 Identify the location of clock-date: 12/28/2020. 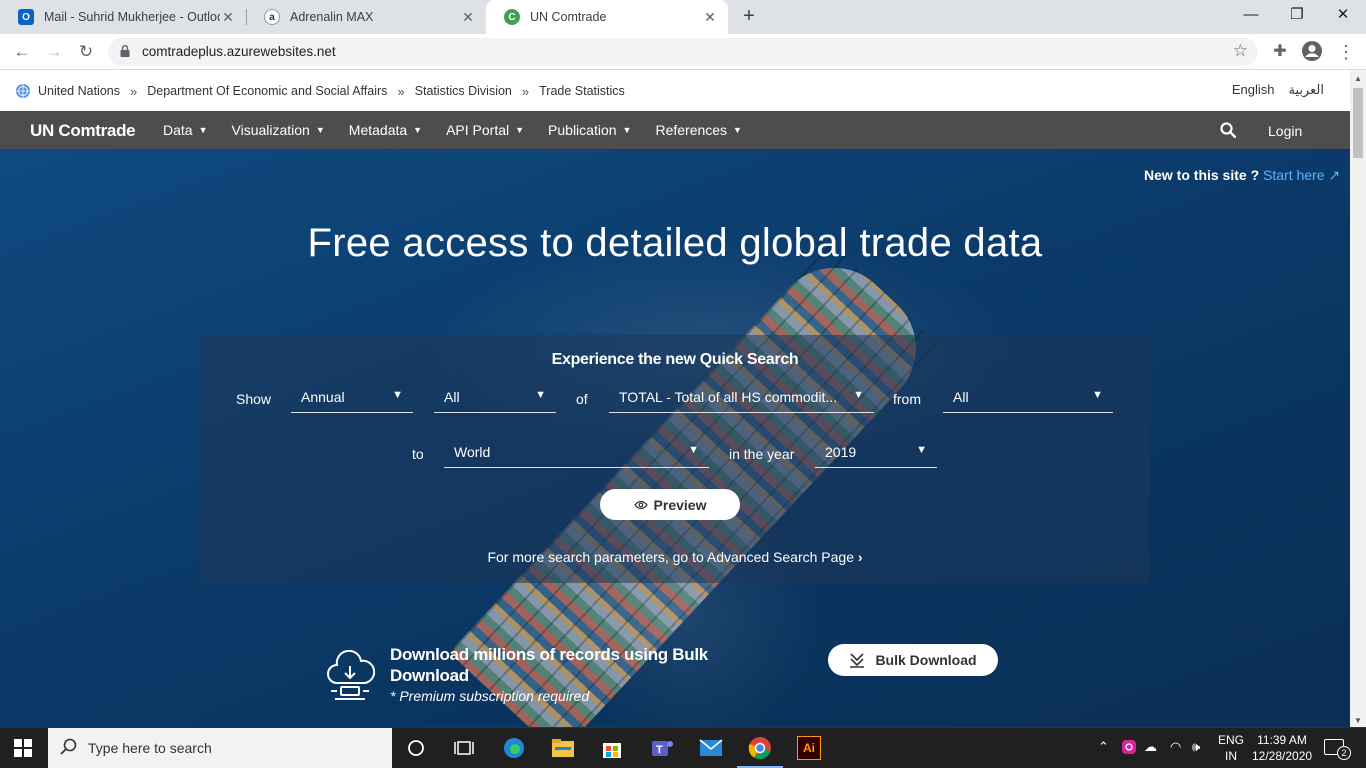
(1282, 756).